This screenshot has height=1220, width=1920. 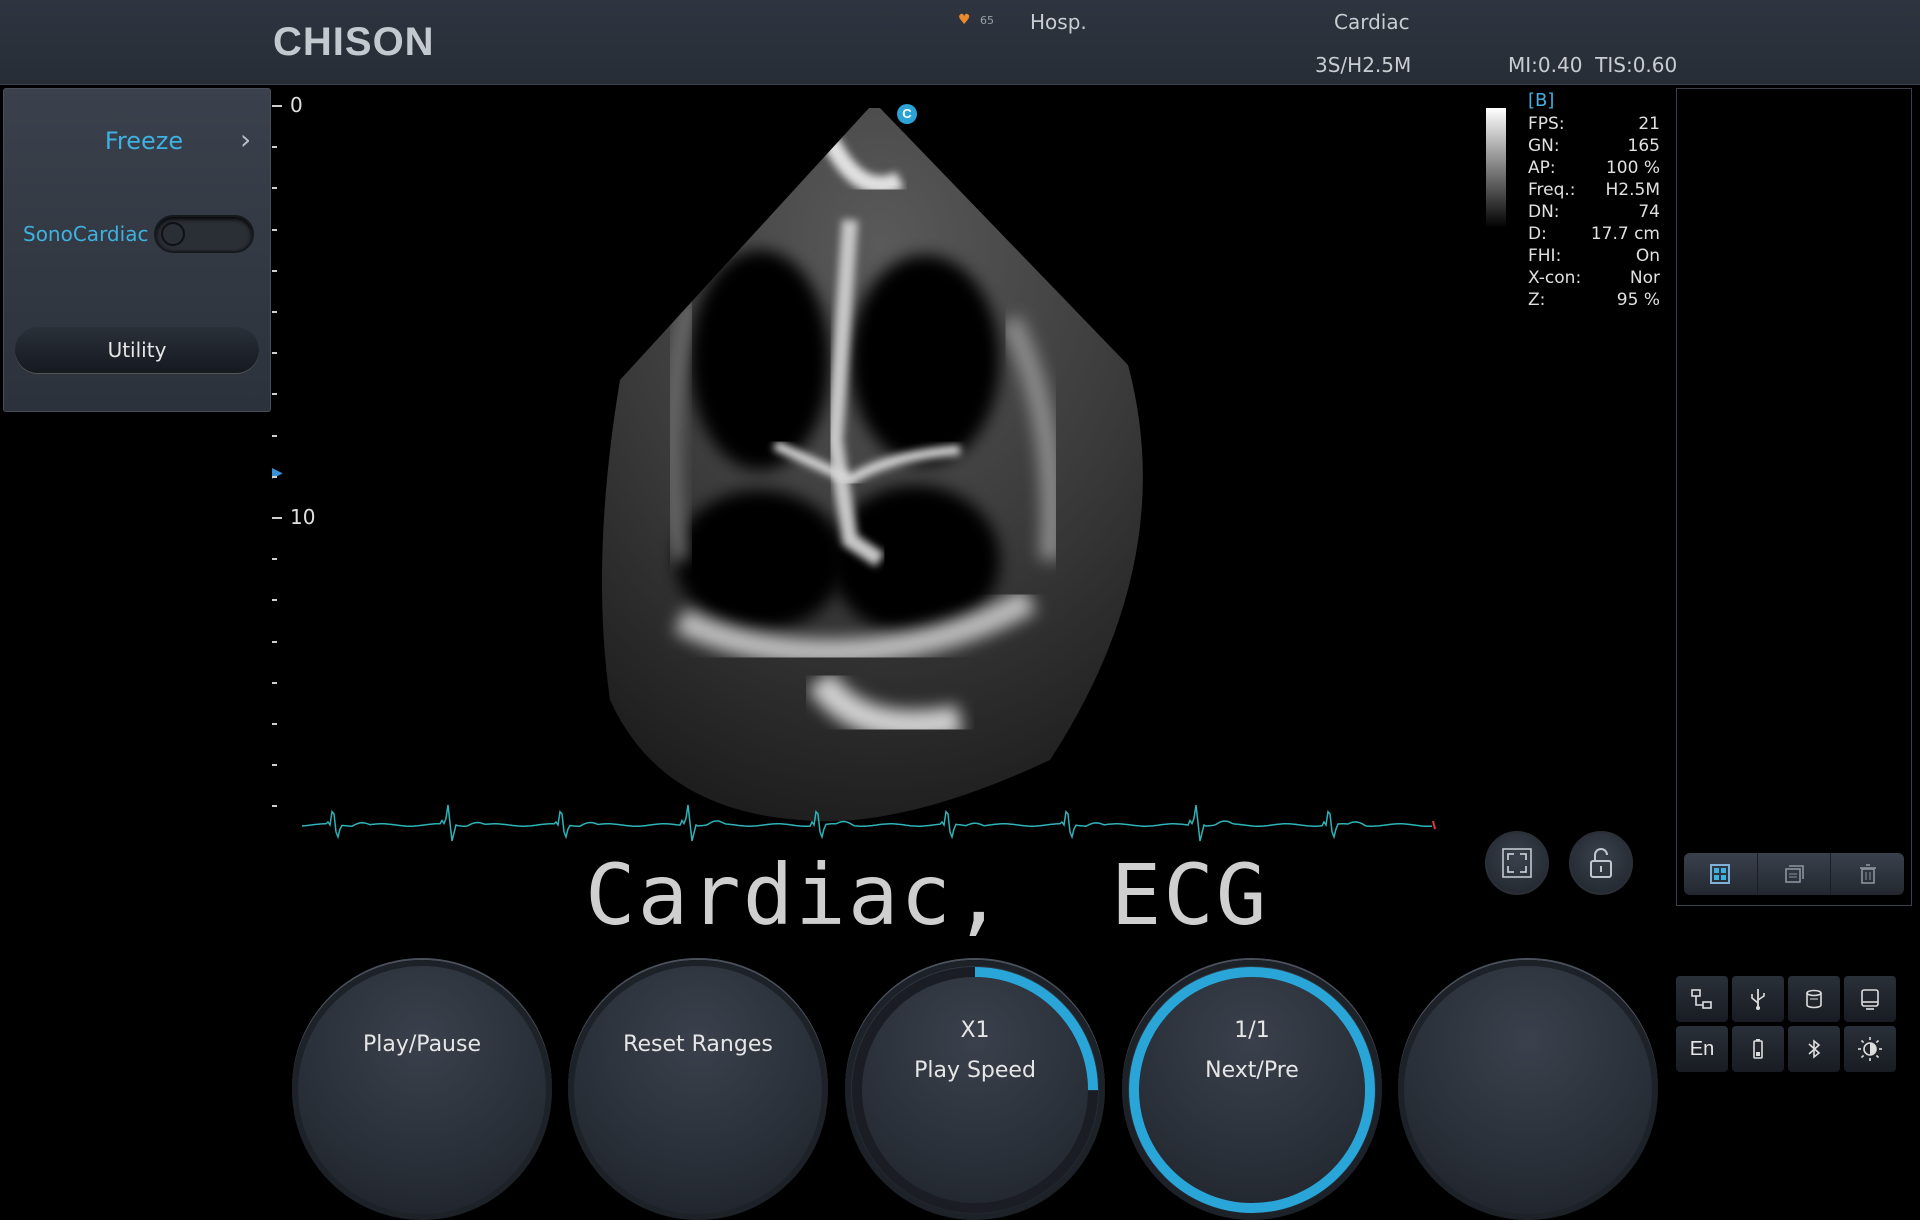 I want to click on play-speed-value: X1, so click(x=975, y=1030).